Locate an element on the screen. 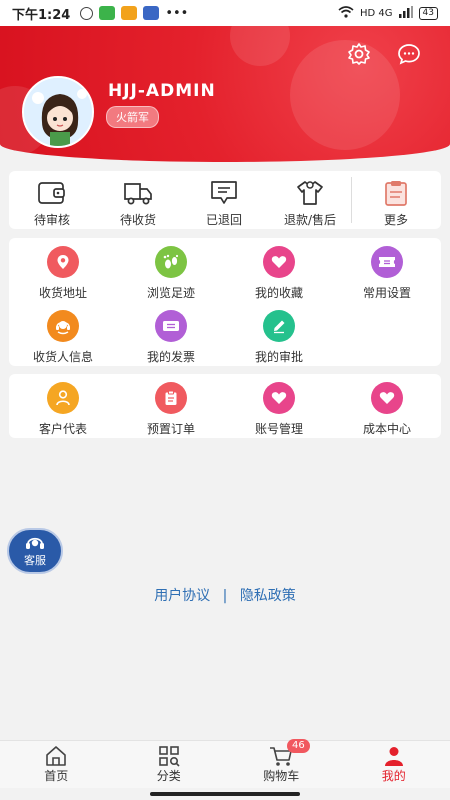 This screenshot has height=800, width=450. tab-cart: 购物车 46 is located at coordinates (281, 763).